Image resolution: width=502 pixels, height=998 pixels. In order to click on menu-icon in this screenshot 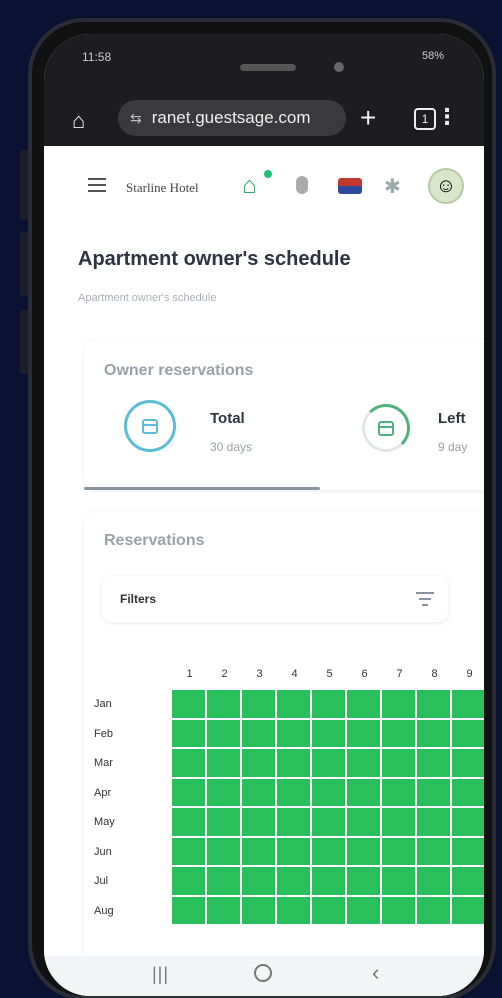, I will do `click(97, 185)`.